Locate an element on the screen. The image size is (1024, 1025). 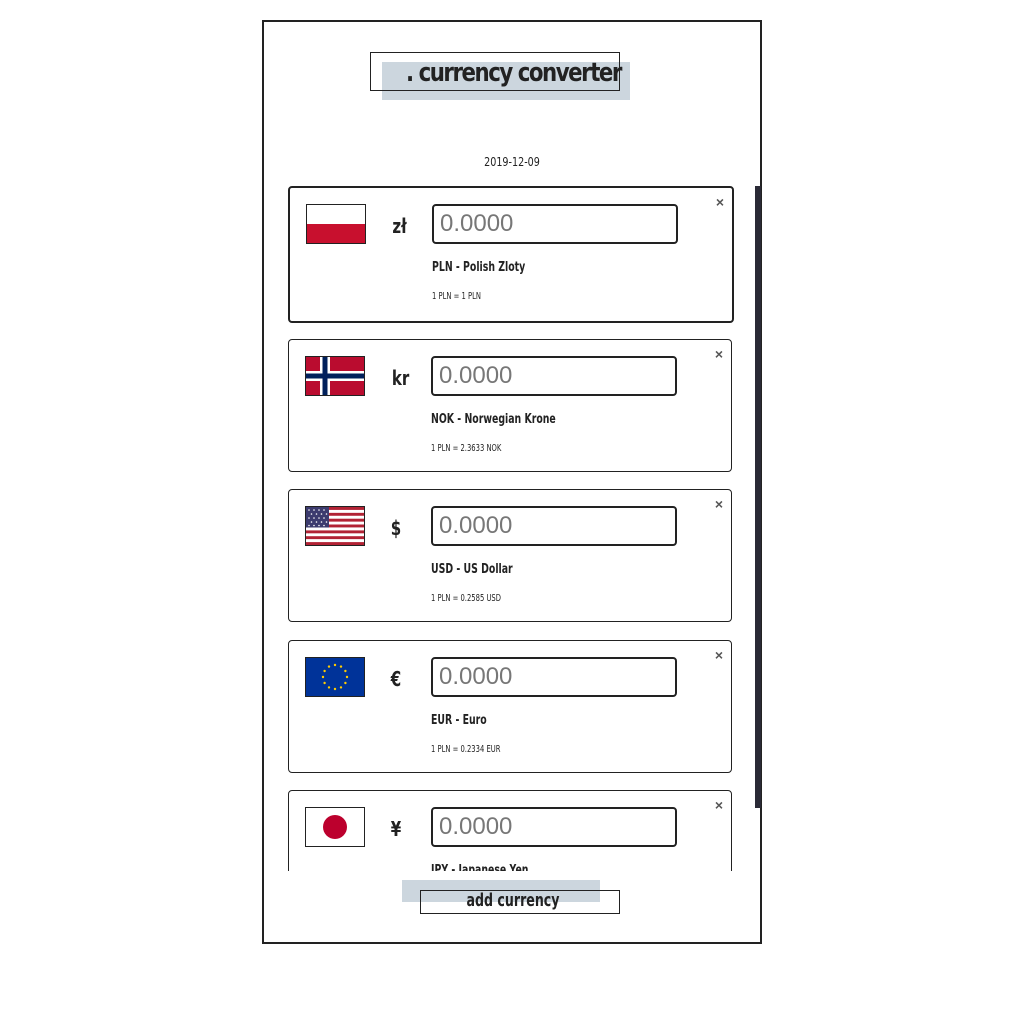
currency-name: EUR - Euro is located at coordinates (459, 720).